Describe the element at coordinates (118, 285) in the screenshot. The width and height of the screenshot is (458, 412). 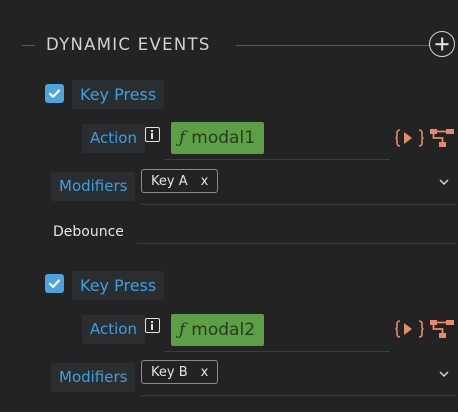
I see `event-2-type-label: Key Press` at that location.